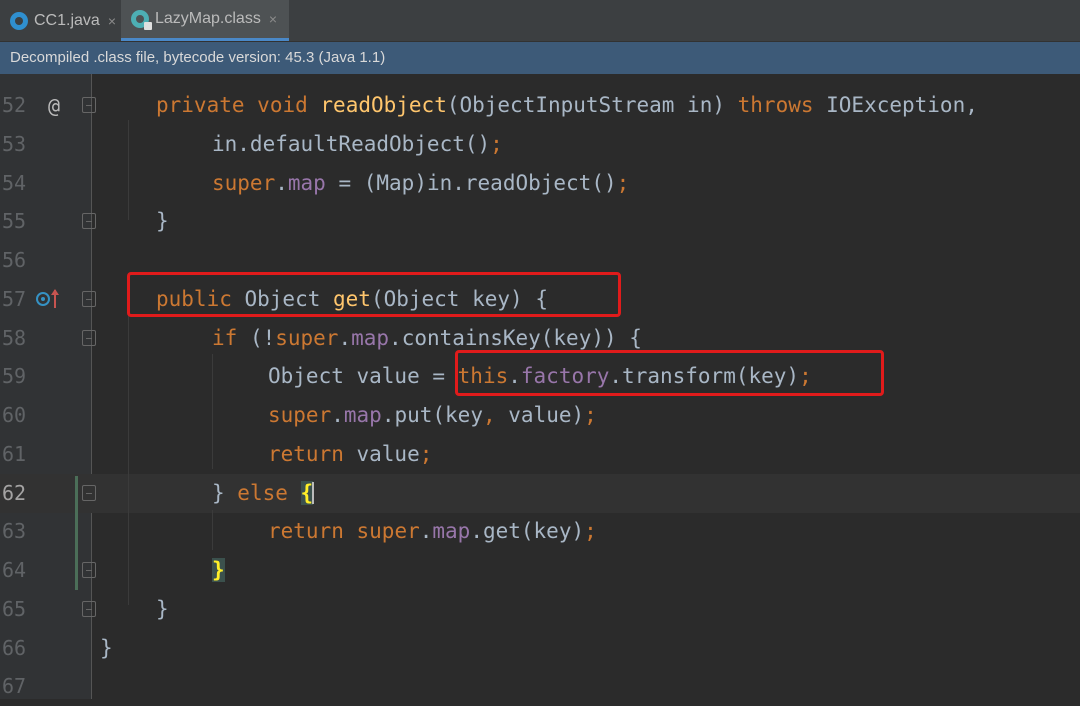 This screenshot has width=1080, height=706. What do you see at coordinates (471, 183) in the screenshot?
I see `code-text: = (Map)in.readObject()` at bounding box center [471, 183].